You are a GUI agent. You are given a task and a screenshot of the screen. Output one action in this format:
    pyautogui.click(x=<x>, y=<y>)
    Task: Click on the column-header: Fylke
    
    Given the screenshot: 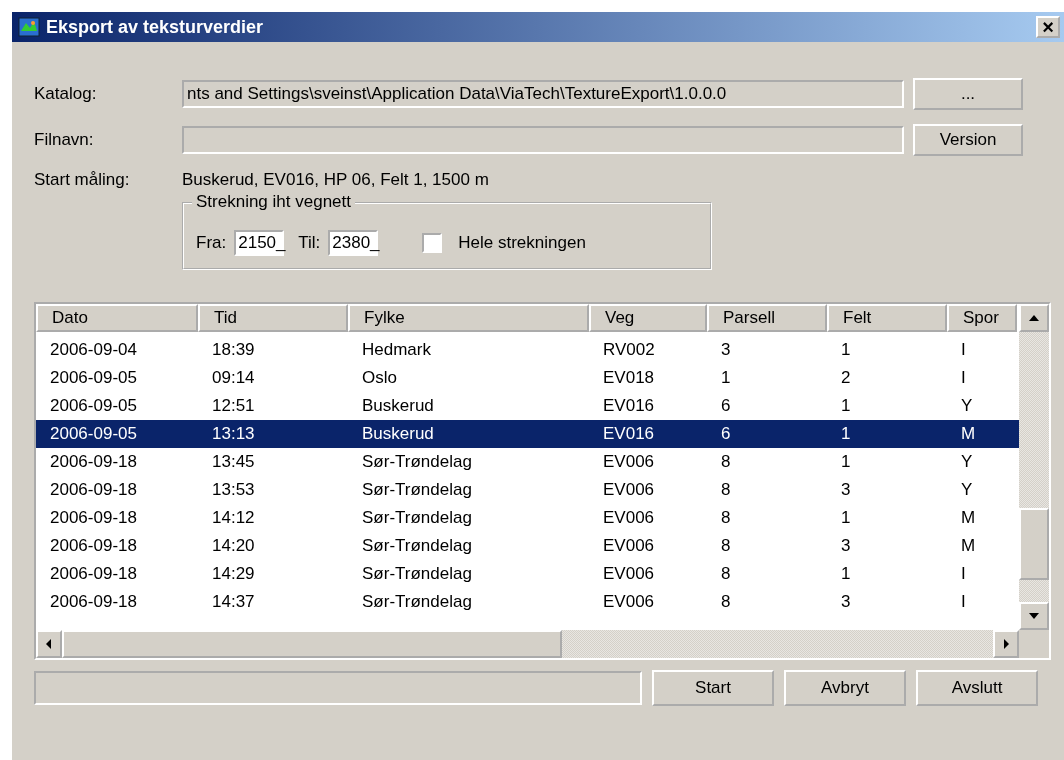 What is the action you would take?
    pyautogui.click(x=468, y=318)
    